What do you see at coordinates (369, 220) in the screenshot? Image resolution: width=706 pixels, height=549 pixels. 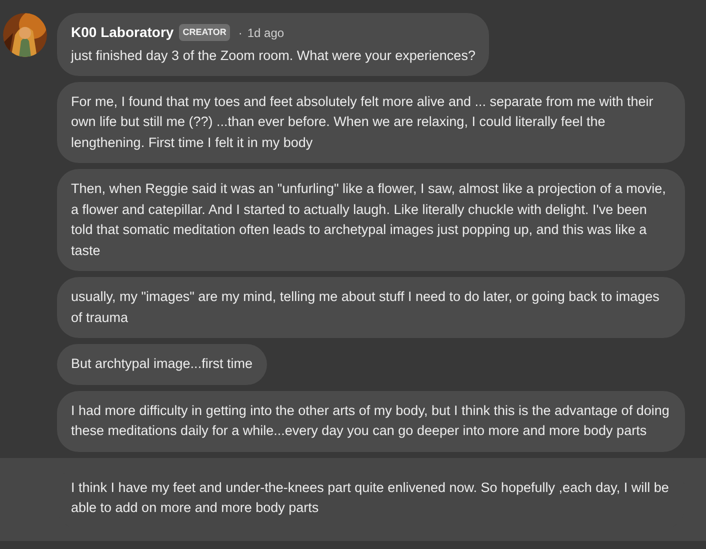 I see `message-text: Then, when Reggie said it was an "unfurling" like a flower, I saw, almost like a projection of a movie, a flower and catepillar. And I started to actually laugh. Like literally chuckle with delight. I've been told that somatic meditation often leads to archetypal images just popping up, and this was like a taste` at bounding box center [369, 220].